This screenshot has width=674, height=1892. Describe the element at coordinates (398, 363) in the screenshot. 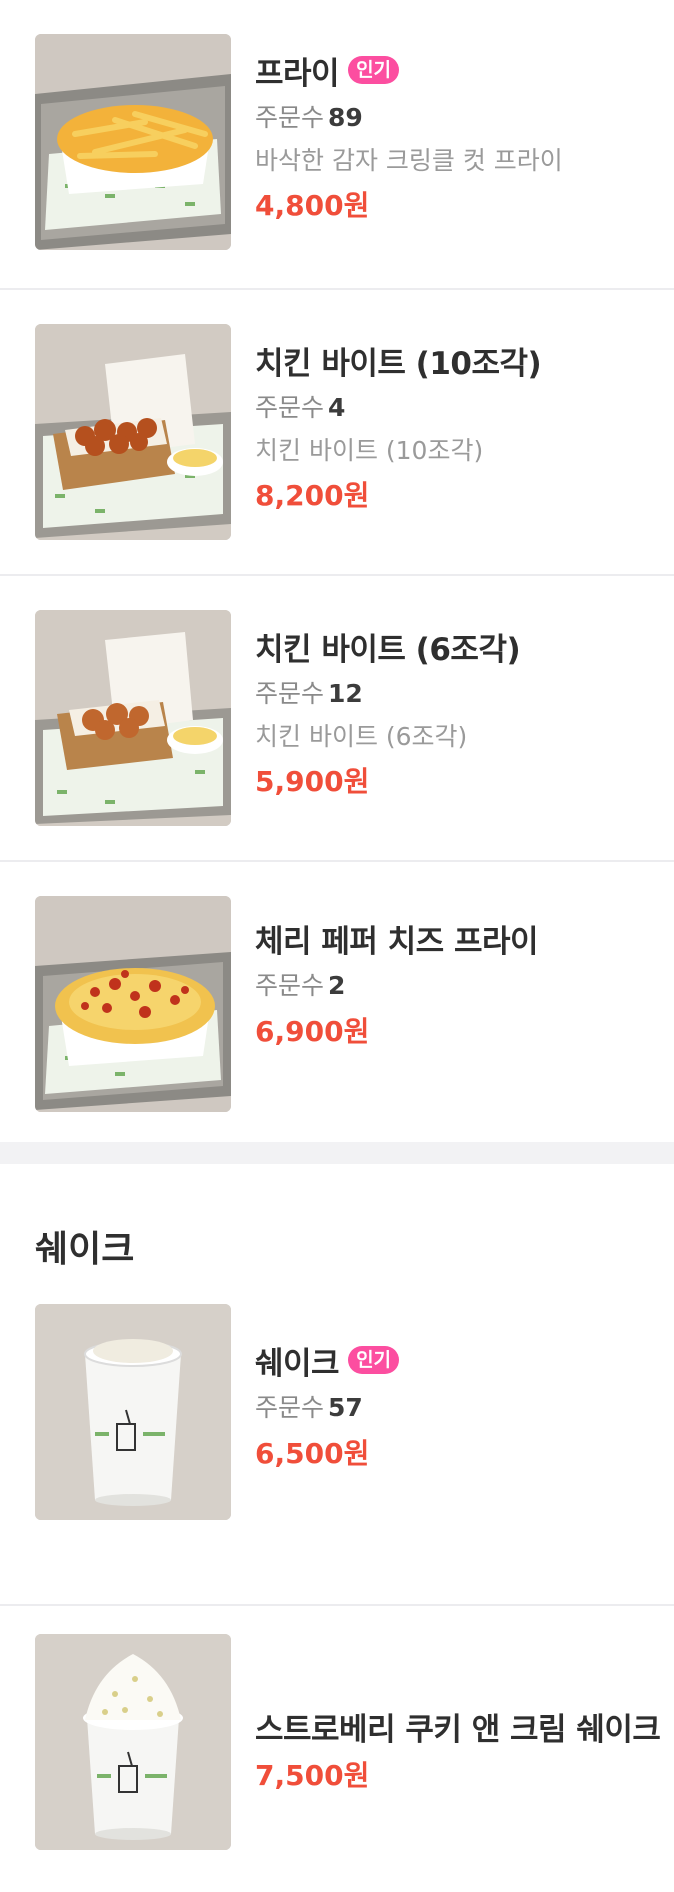

I see `item-name: 치킨 바이트 (10조각)` at that location.